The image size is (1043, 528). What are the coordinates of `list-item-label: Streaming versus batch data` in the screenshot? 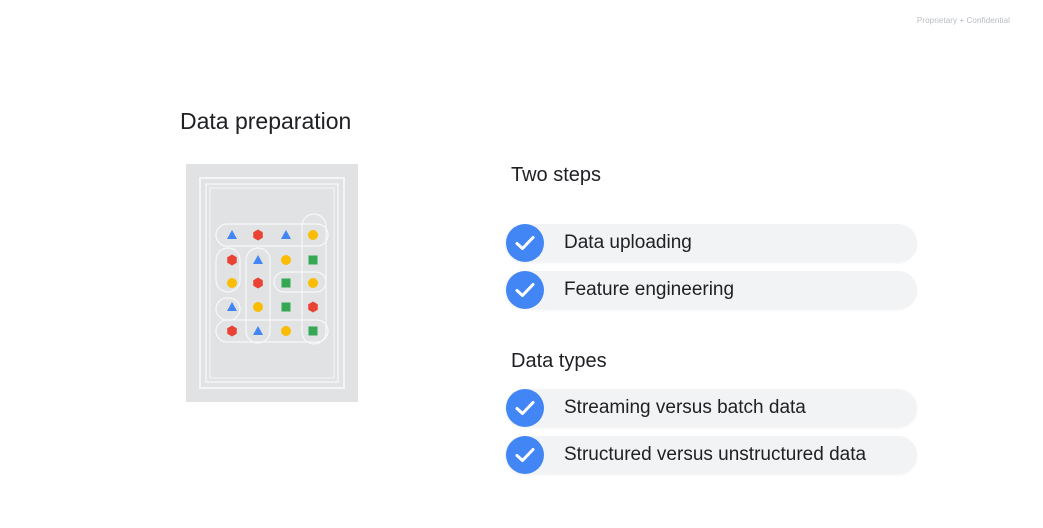 It's located at (685, 407).